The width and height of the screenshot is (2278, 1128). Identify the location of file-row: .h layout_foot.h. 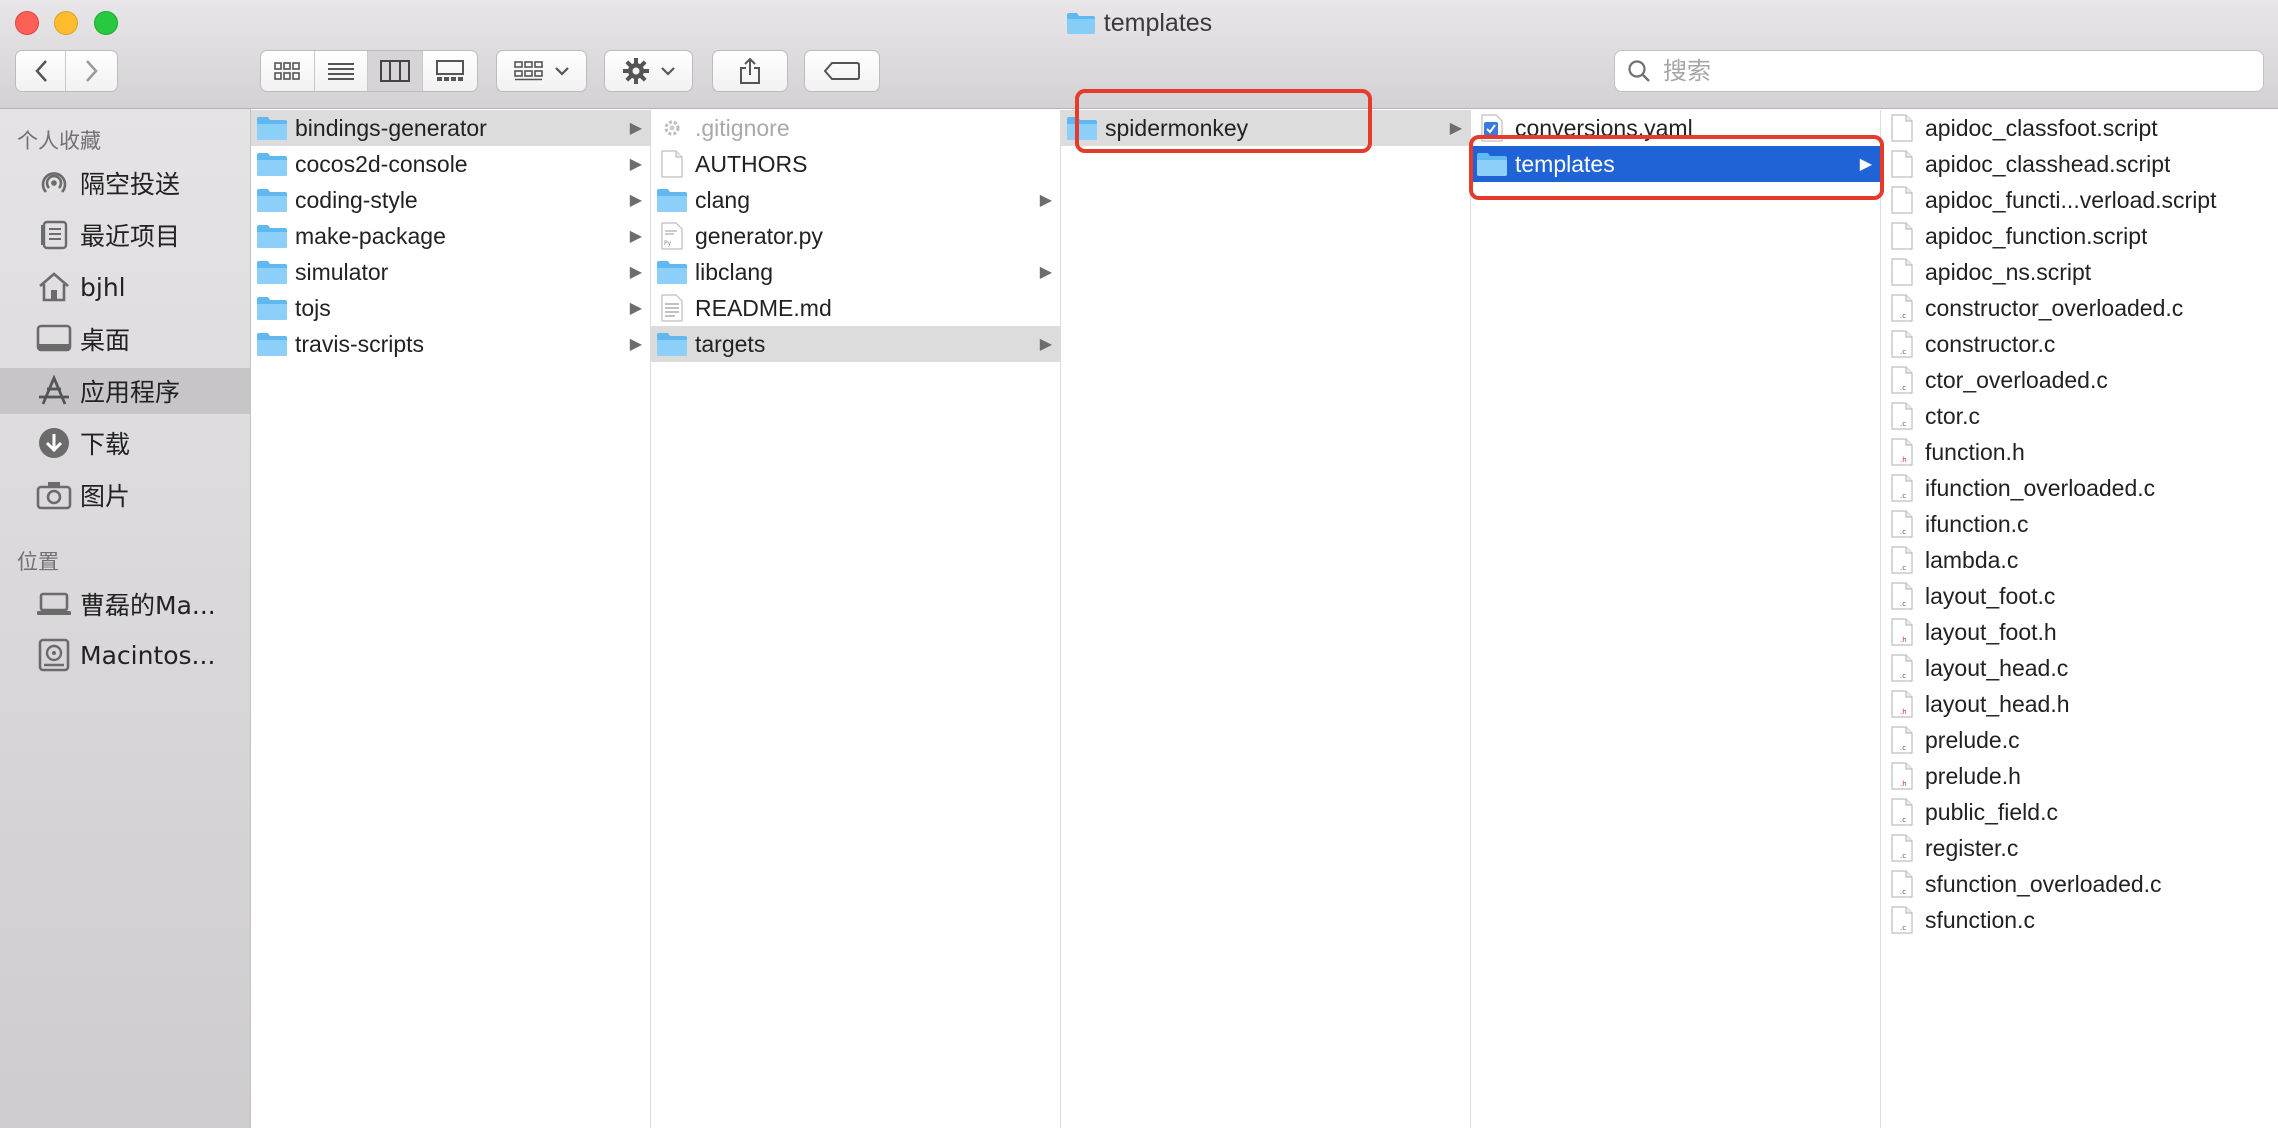
(2079, 632).